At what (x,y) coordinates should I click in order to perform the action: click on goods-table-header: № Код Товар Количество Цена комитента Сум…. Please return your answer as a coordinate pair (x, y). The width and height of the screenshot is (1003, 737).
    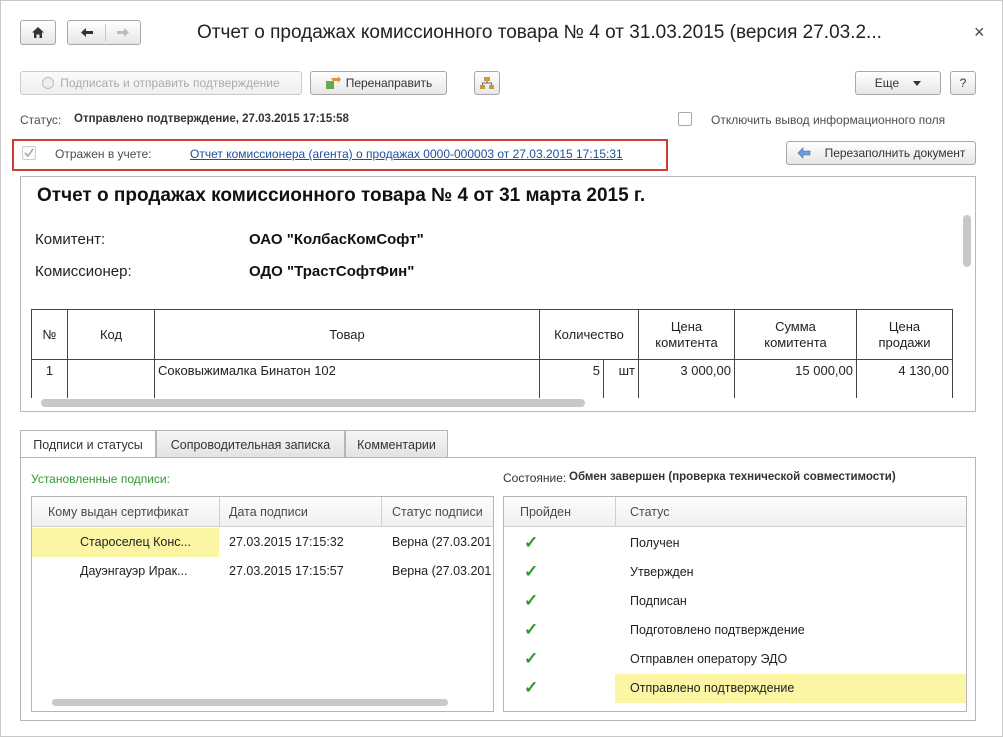
    Looking at the image, I should click on (492, 334).